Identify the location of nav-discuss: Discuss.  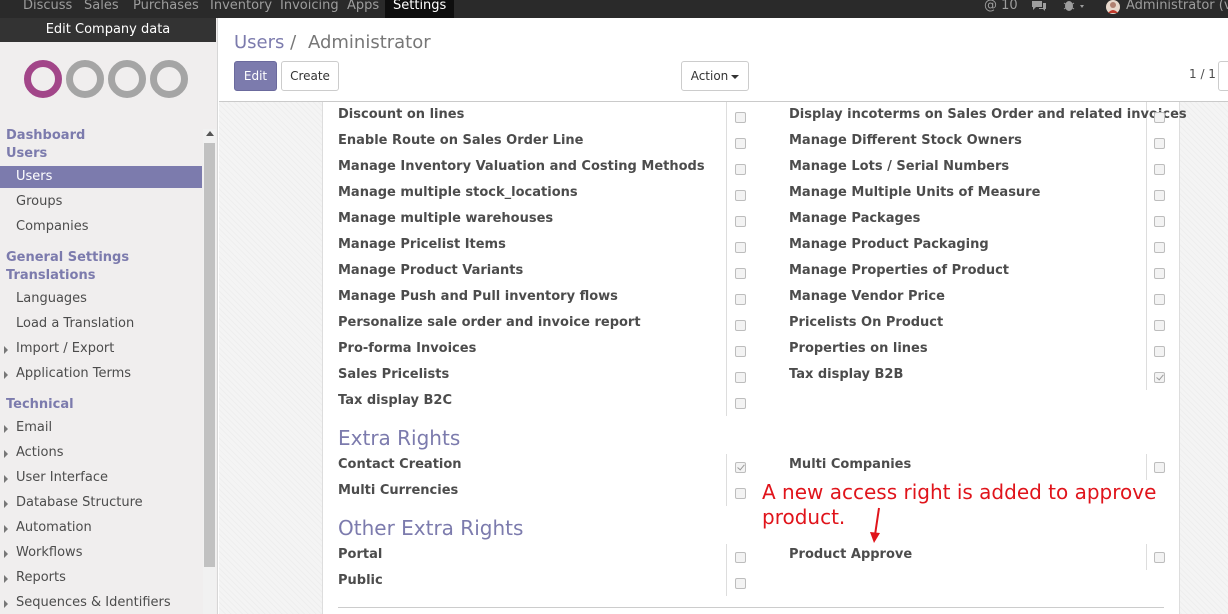
(47, 9).